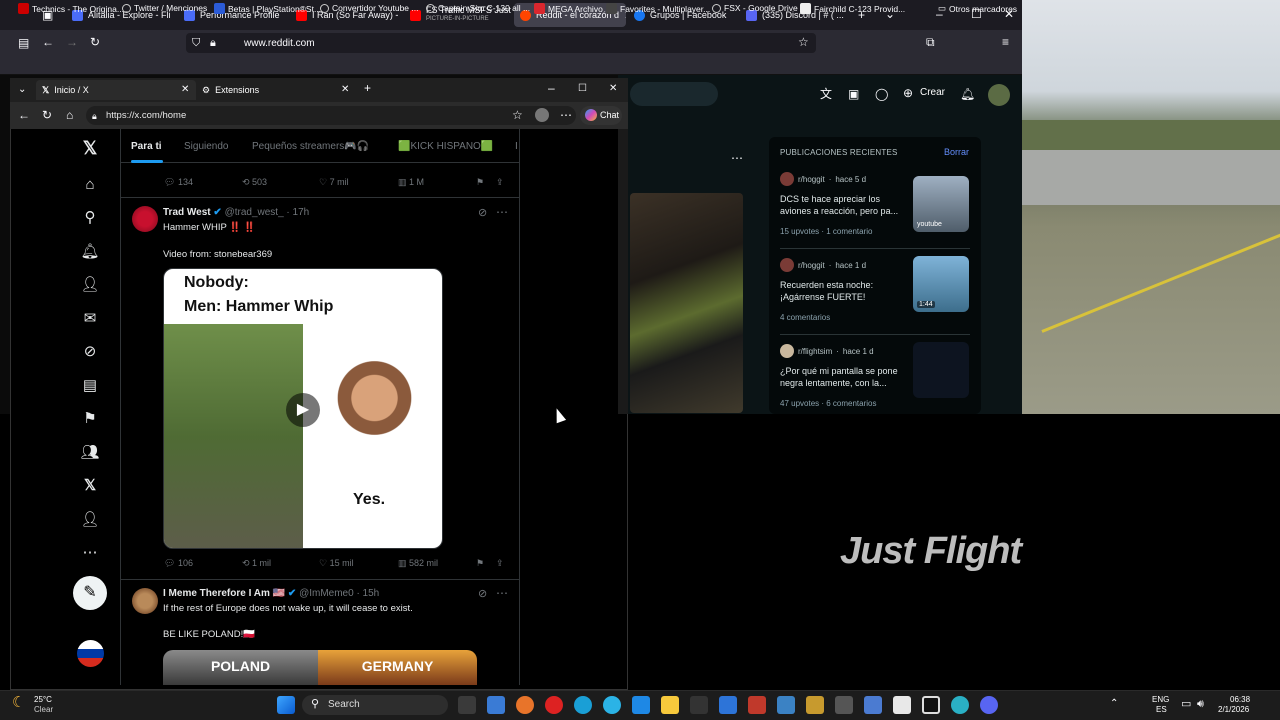 This screenshot has height=720, width=1280. I want to click on more-icon: ⋯, so click(90, 553).